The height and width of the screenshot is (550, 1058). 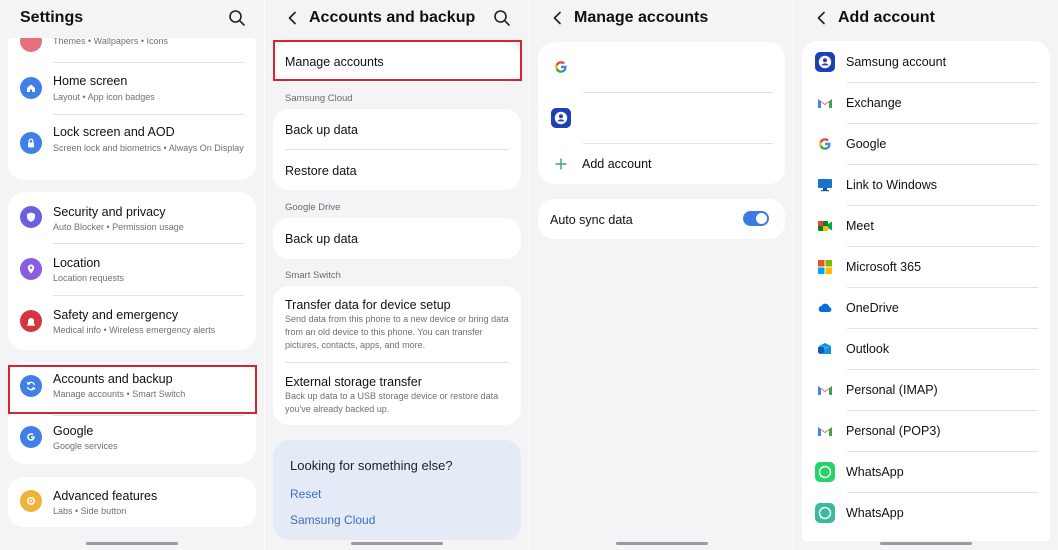 I want to click on microsoft-icon, so click(x=825, y=267).